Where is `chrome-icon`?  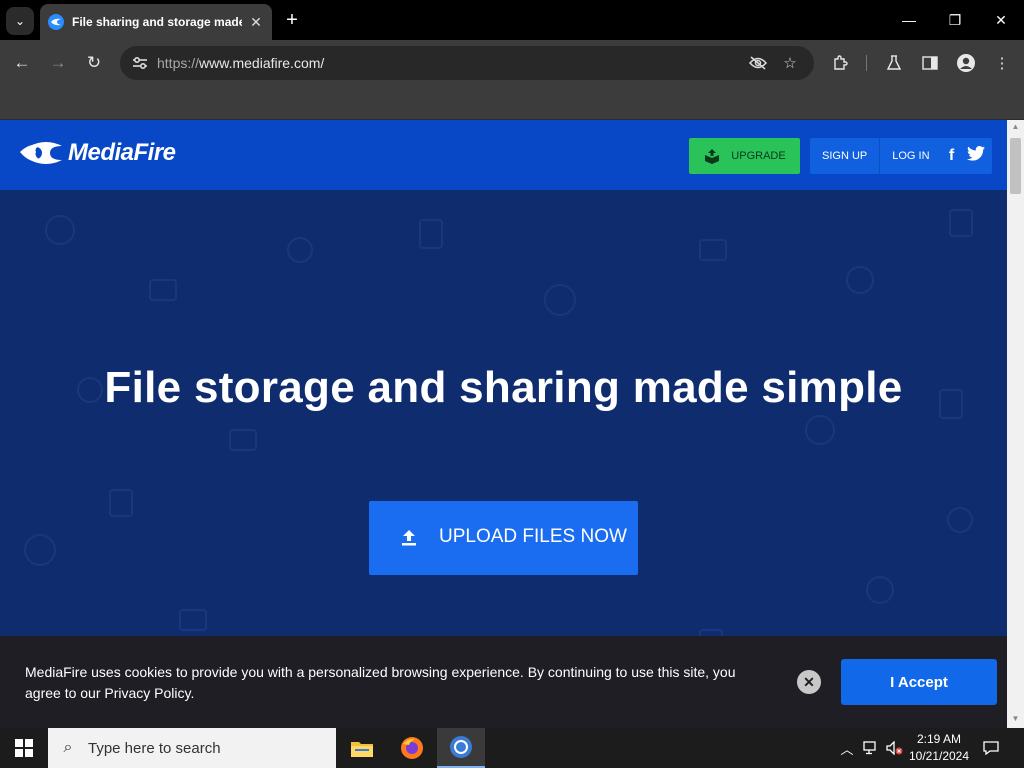
chrome-icon is located at coordinates (461, 748).